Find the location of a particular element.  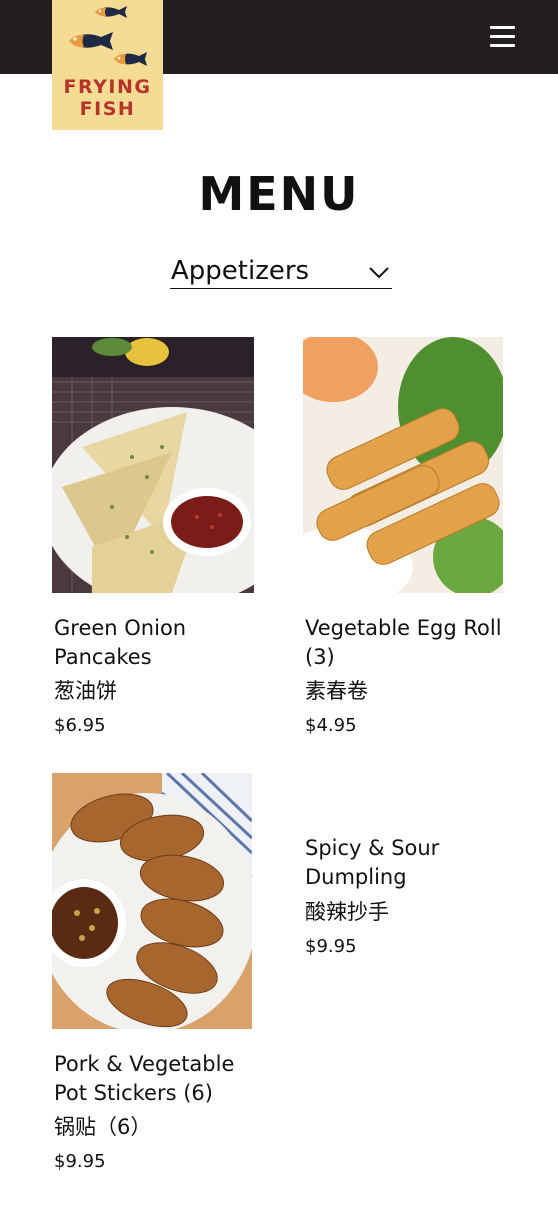

hamburger-menu-icon is located at coordinates (502, 37).